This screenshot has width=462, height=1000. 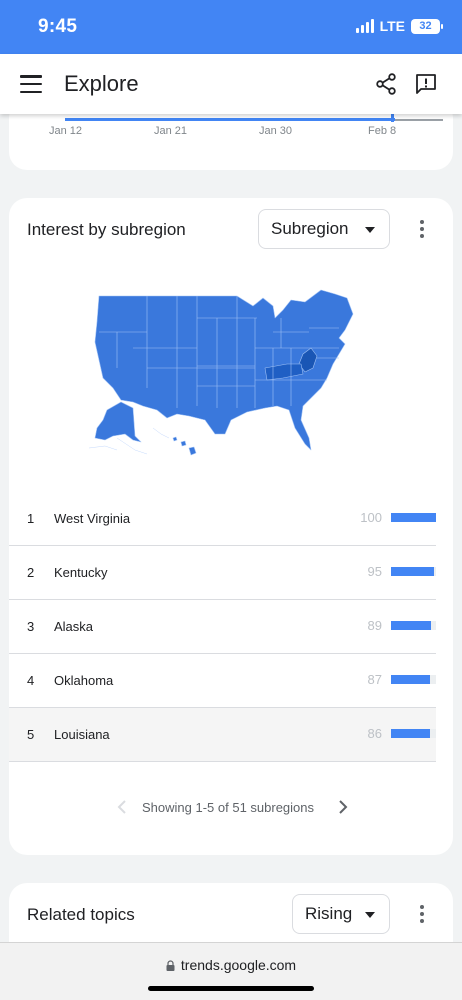 I want to click on app-bar: Explore, so click(x=231, y=84).